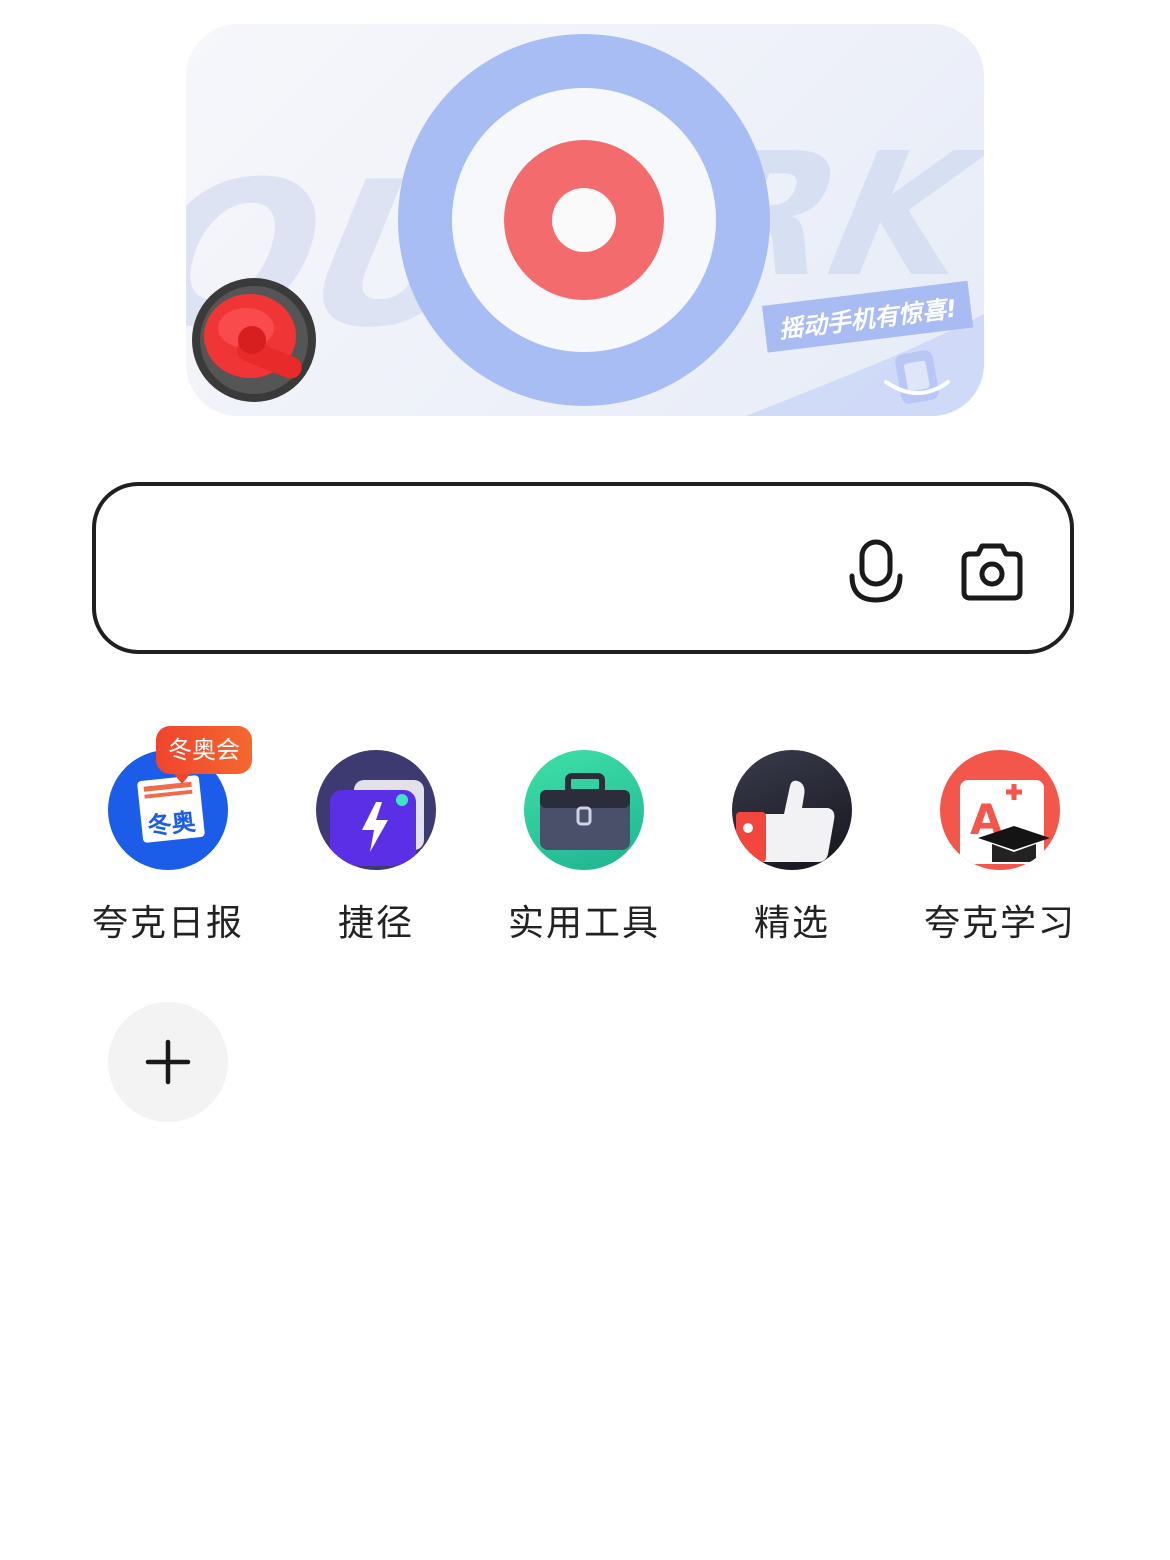  Describe the element at coordinates (204, 755) in the screenshot. I see `winter-olympics-badge: 冬奥会` at that location.